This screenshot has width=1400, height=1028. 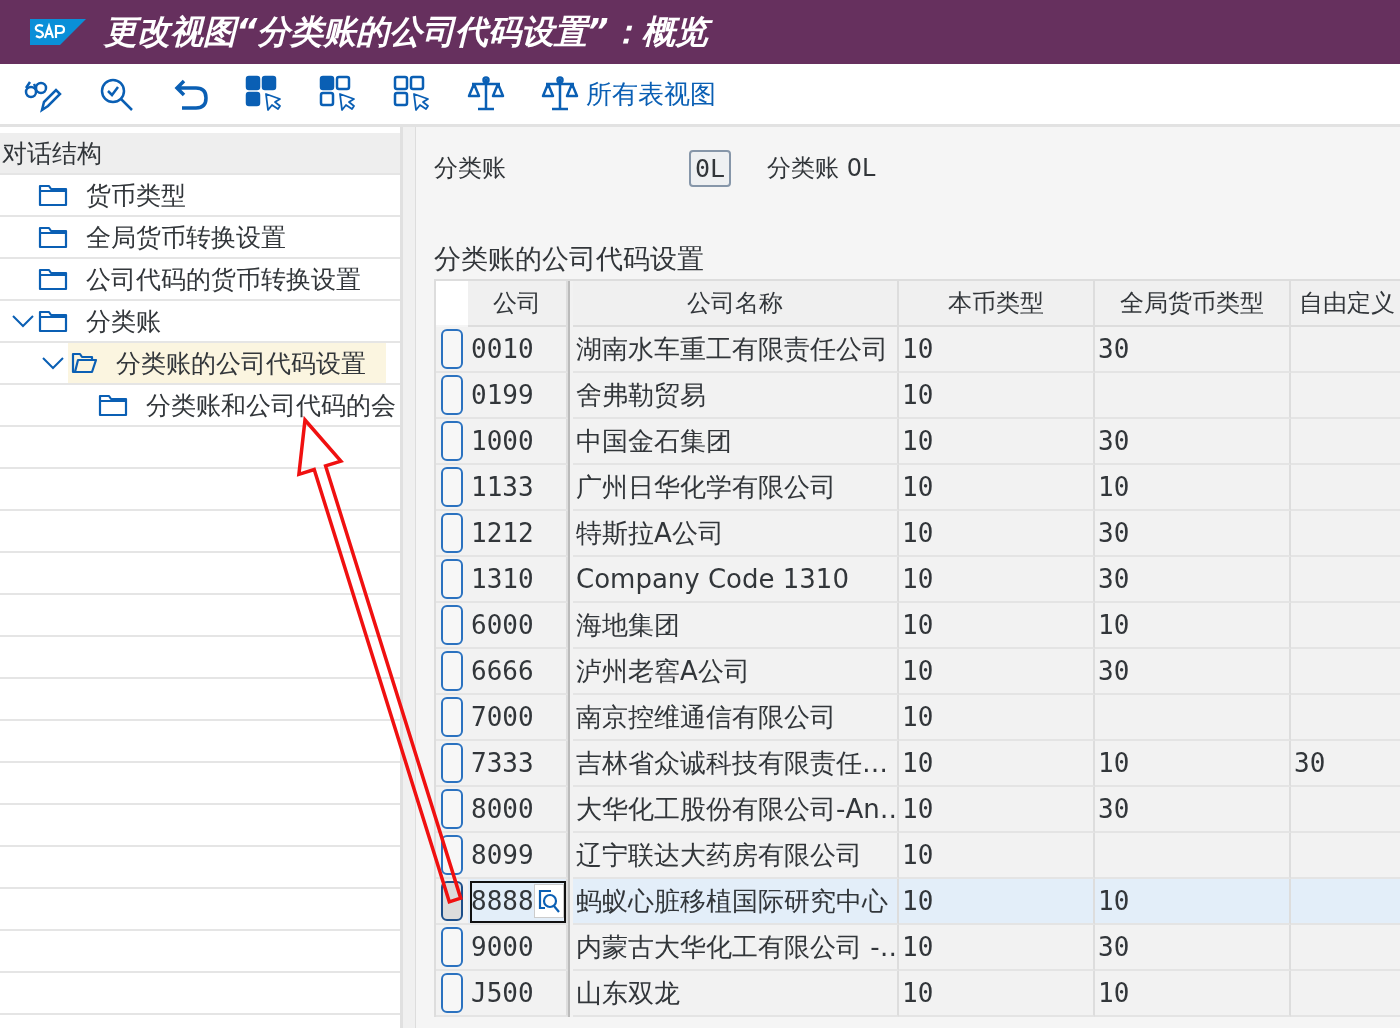 I want to click on window-title: 更改视图“分类账的公司代码设置”：概览, so click(x=410, y=32).